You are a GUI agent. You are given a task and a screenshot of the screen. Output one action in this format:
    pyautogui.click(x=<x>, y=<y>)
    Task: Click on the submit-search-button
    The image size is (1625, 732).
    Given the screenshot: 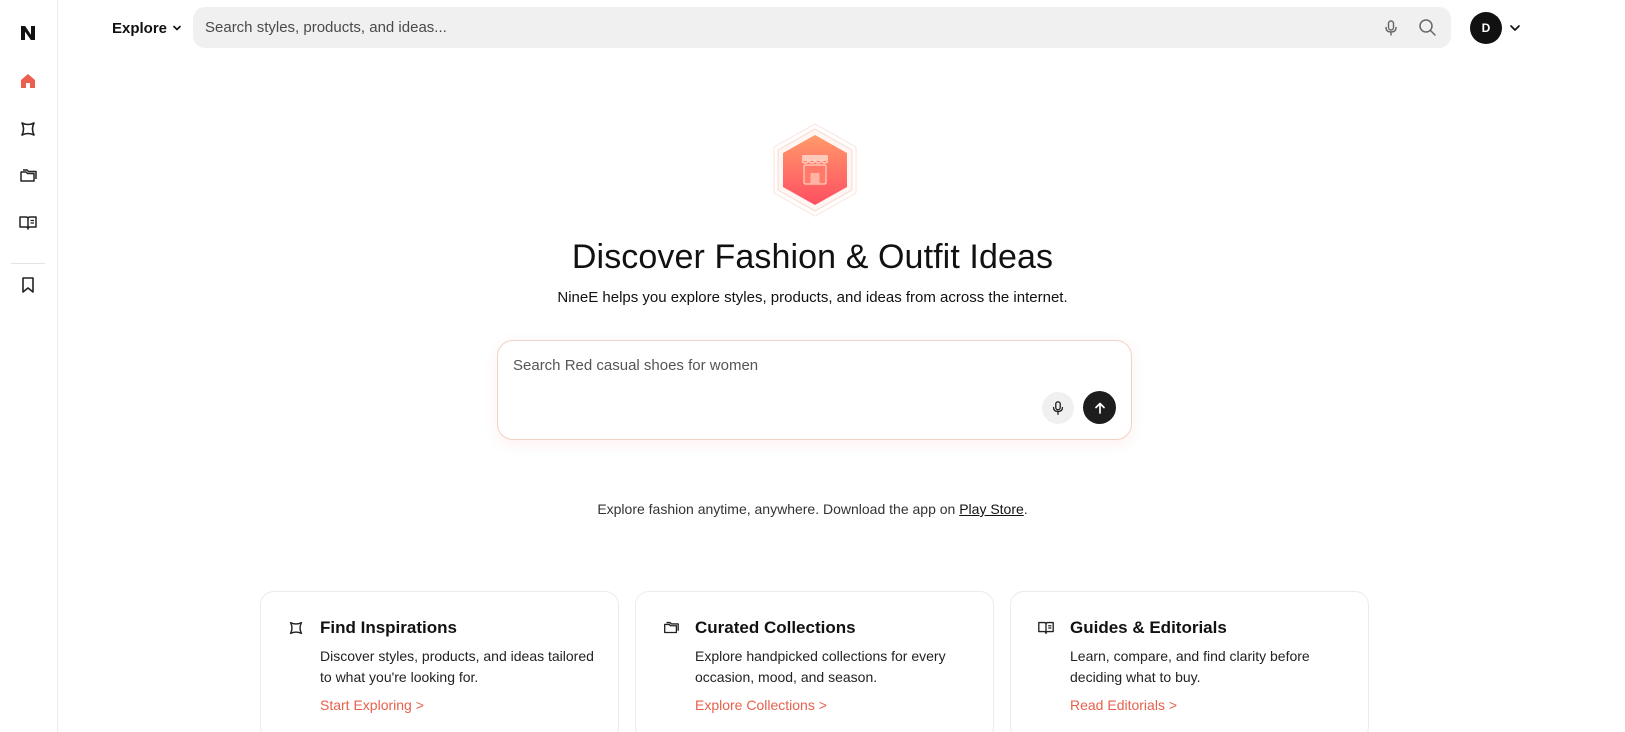 What is the action you would take?
    pyautogui.click(x=1099, y=407)
    